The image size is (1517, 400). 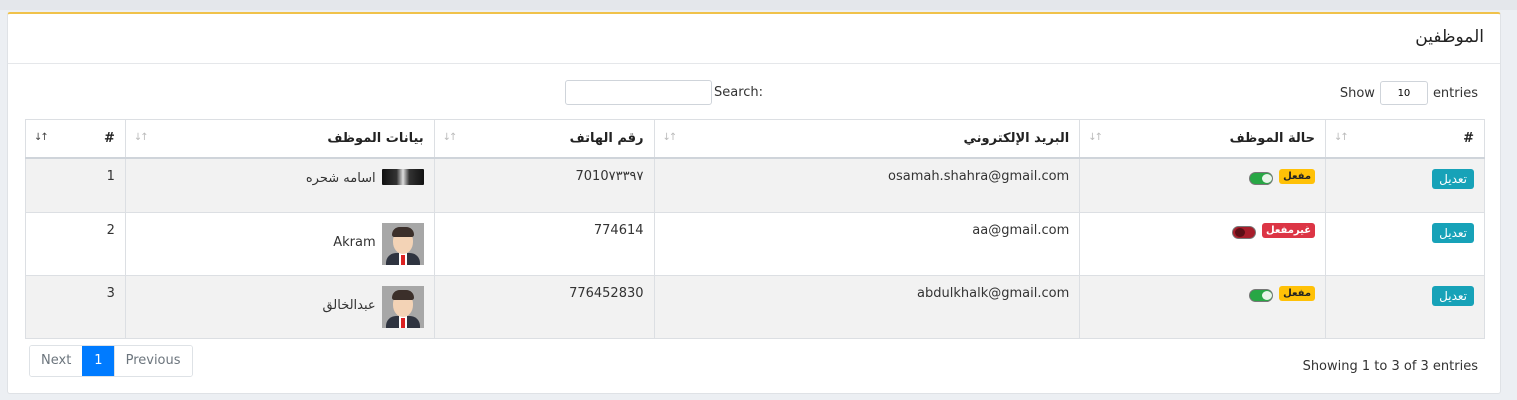 I want to click on employee-cell: عبدالخالق, so click(x=279, y=307).